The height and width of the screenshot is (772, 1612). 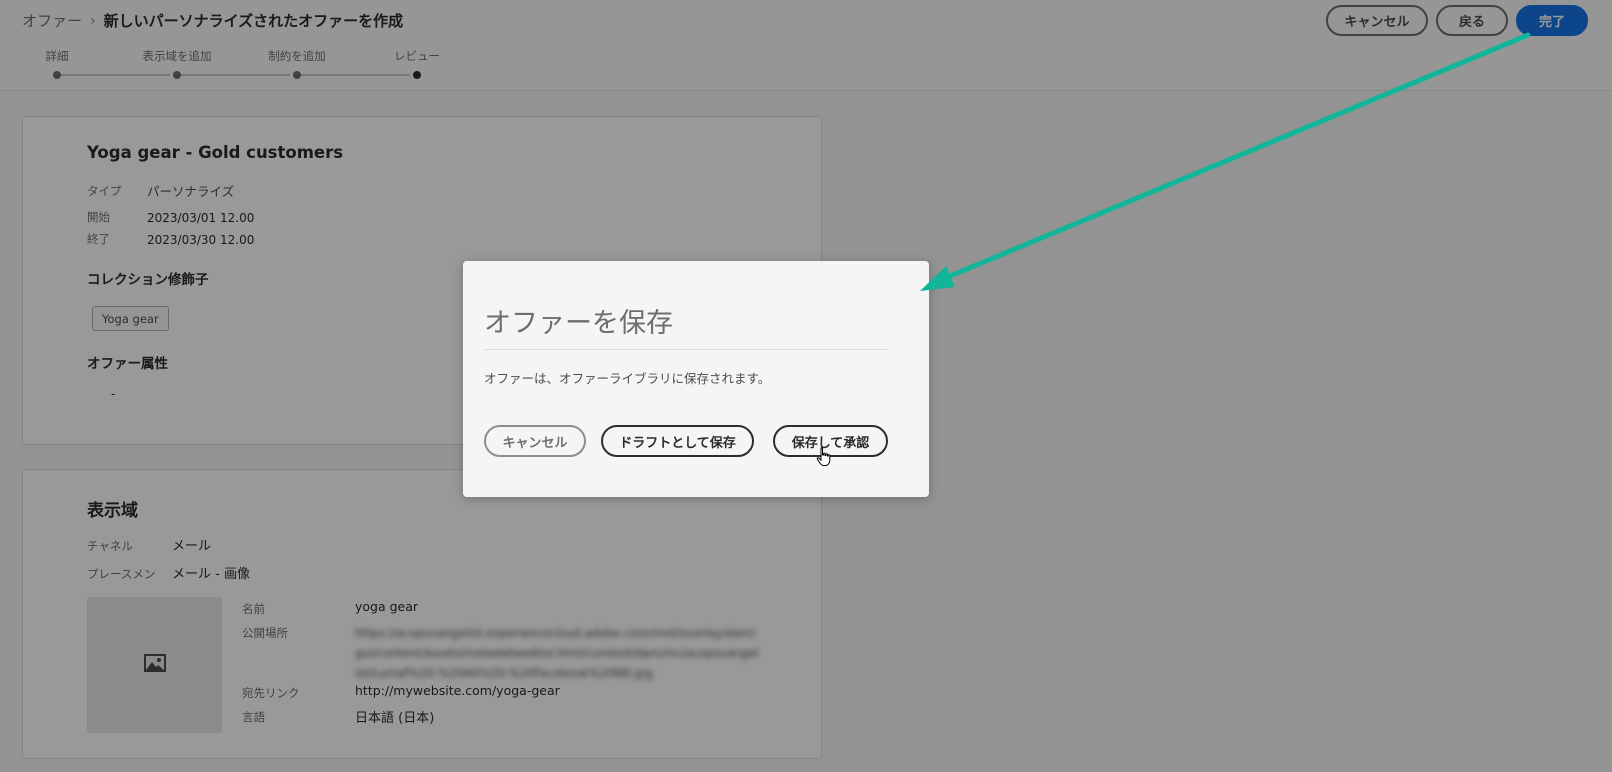 What do you see at coordinates (1225, 161) in the screenshot?
I see `annotation-arrow` at bounding box center [1225, 161].